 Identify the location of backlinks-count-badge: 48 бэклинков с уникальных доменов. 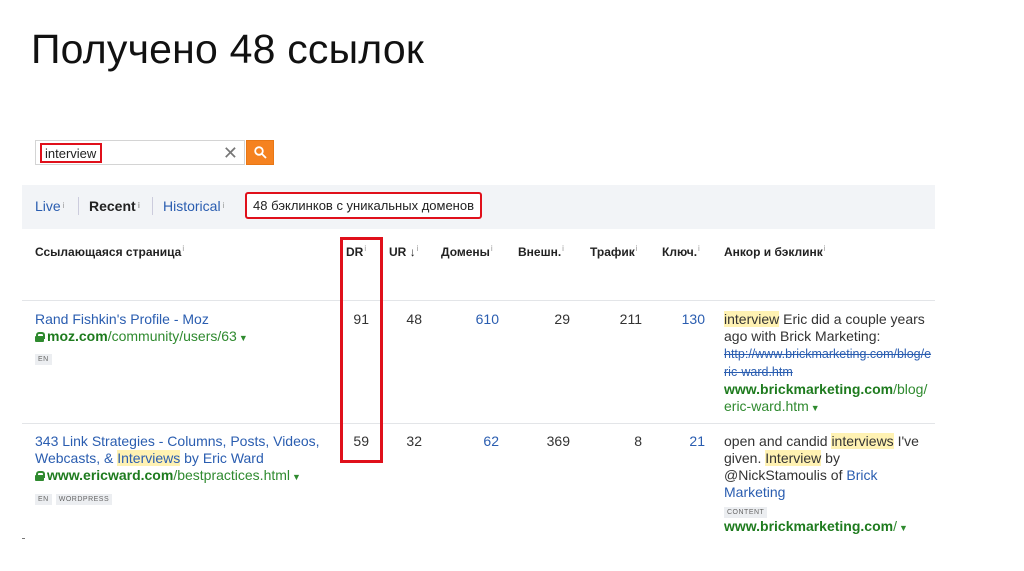
(363, 205).